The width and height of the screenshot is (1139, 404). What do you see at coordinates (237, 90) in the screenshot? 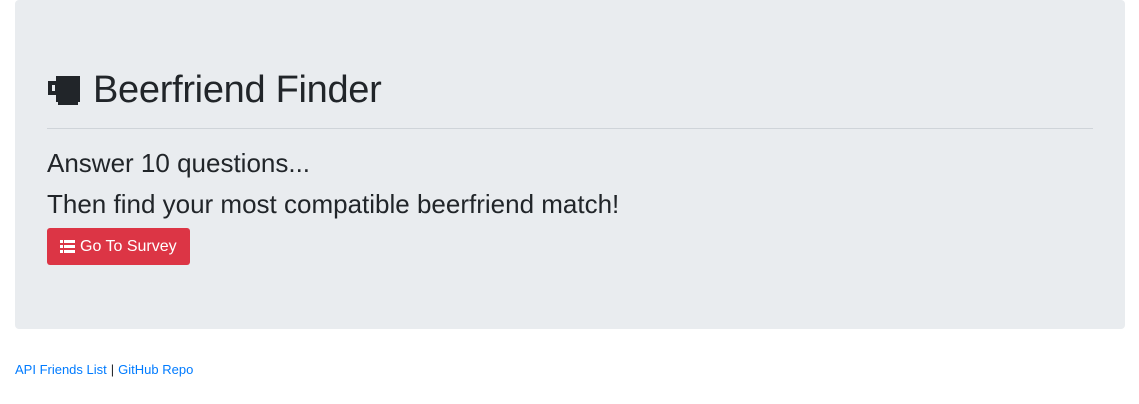
I see `app-title: Beerfriend Finder` at bounding box center [237, 90].